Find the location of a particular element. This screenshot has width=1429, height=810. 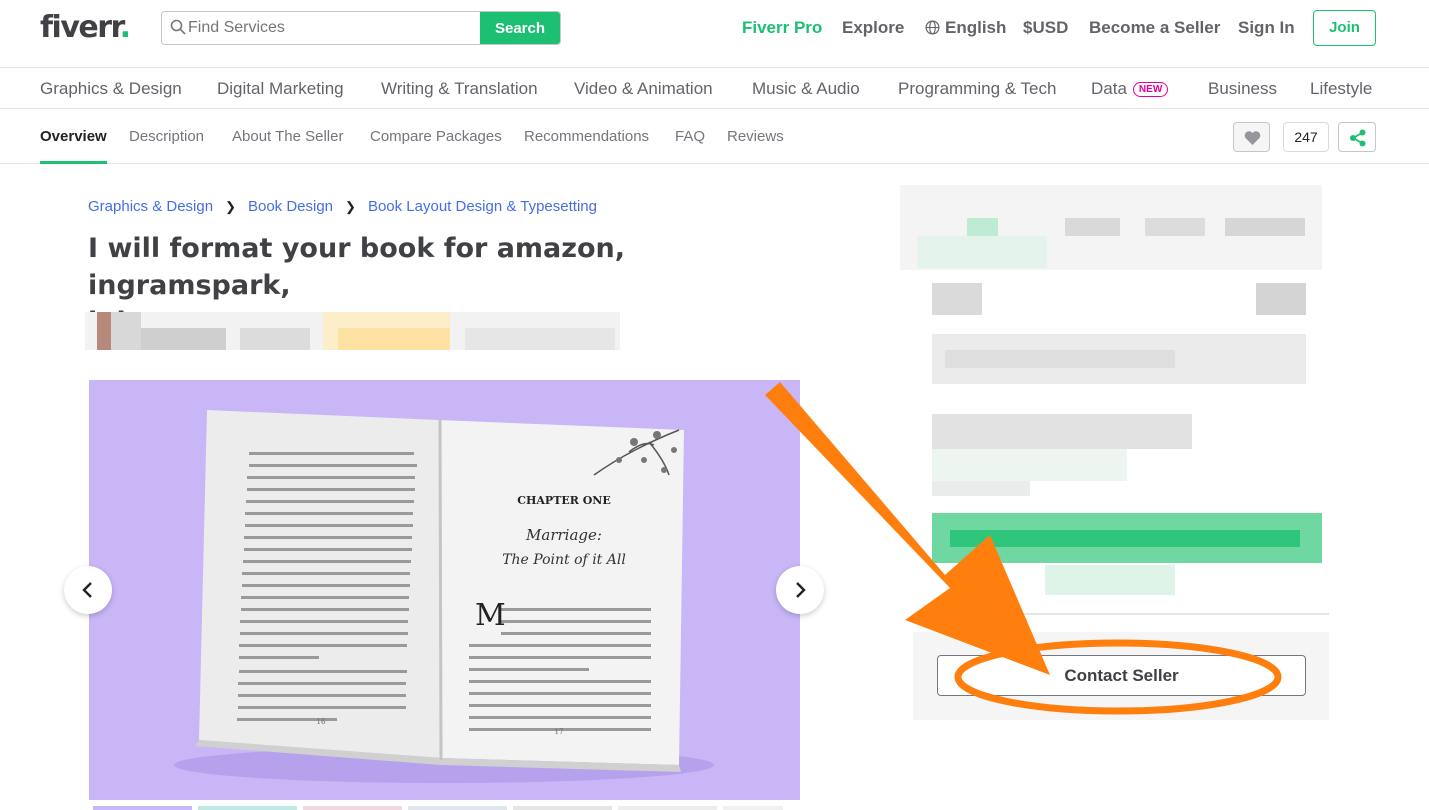

svg-text: 16 is located at coordinates (321, 722).